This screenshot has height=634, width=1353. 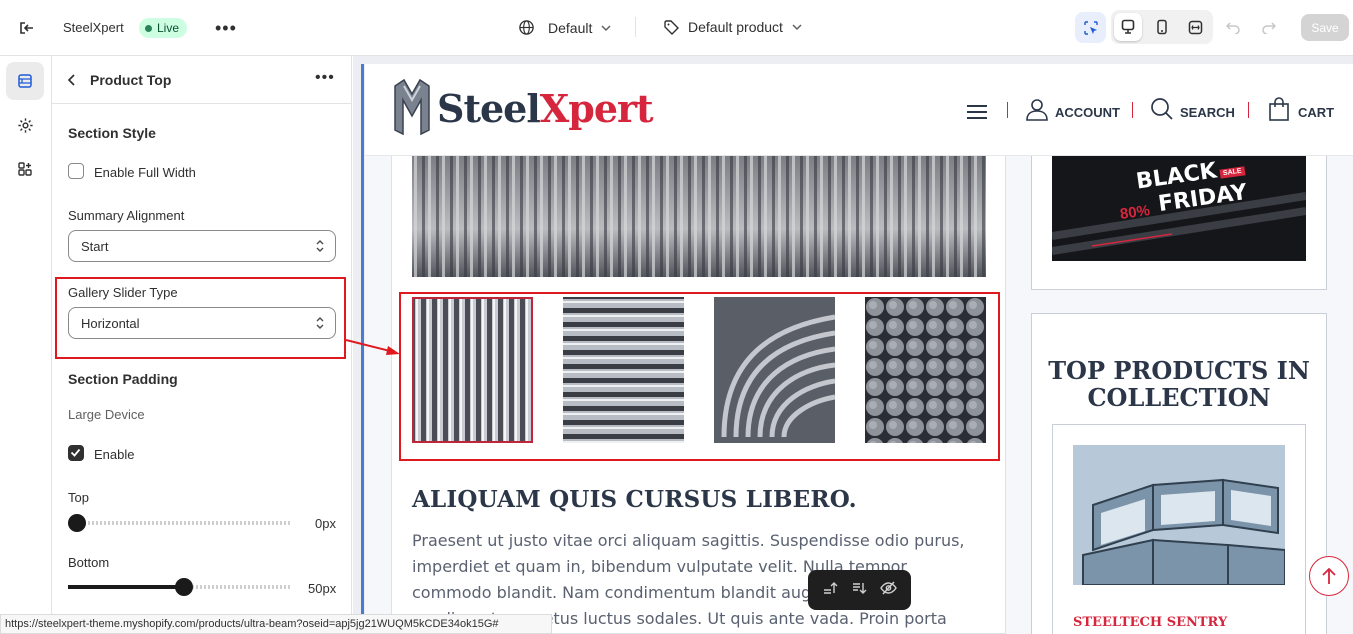 I want to click on eye-slash-icon, so click(x=888, y=587).